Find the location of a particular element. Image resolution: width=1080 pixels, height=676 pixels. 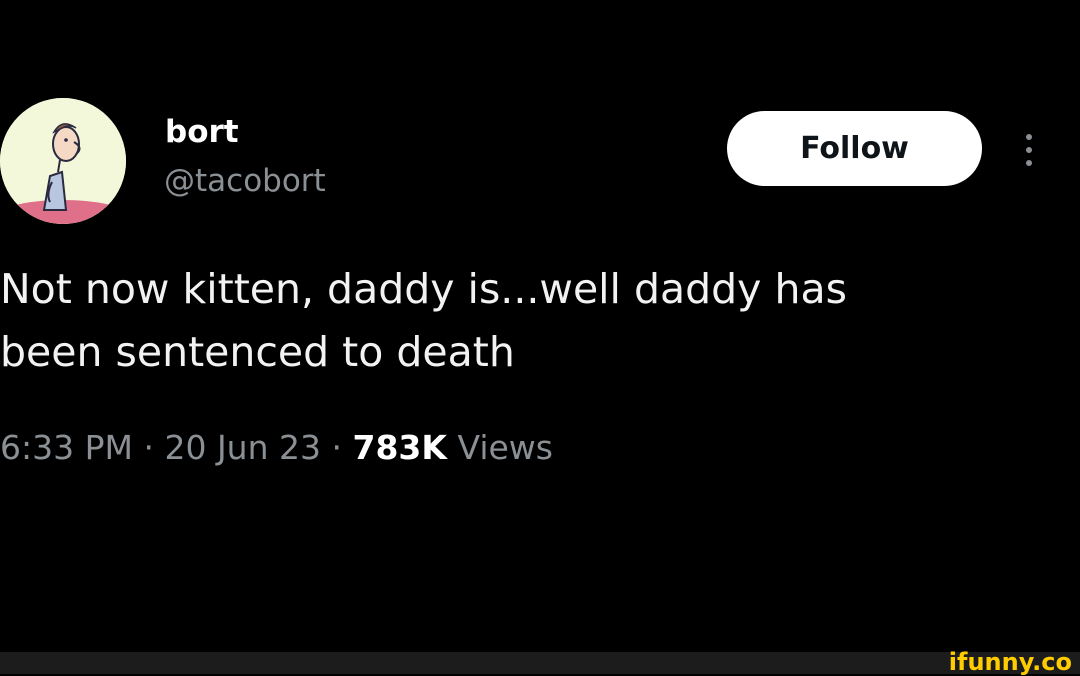

more-vertical-icon is located at coordinates (1030, 150).